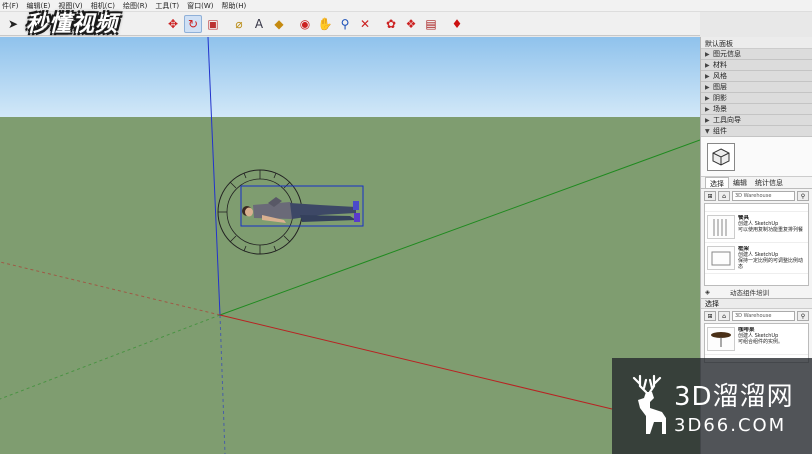 This screenshot has height=454, width=812. What do you see at coordinates (749, 292) in the screenshot?
I see `dynamic-training-label: 动态组件培训` at bounding box center [749, 292].